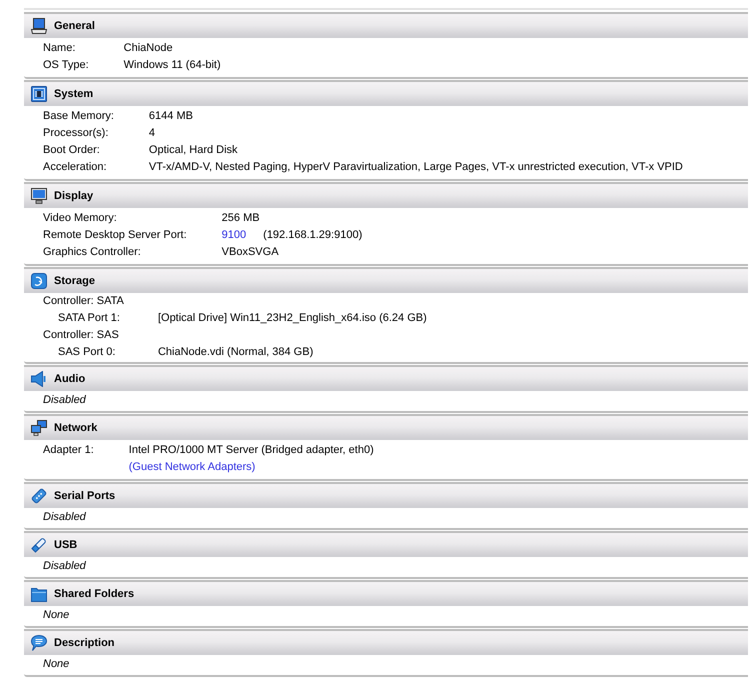  What do you see at coordinates (75, 167) in the screenshot?
I see `field-label: Acceleration:` at bounding box center [75, 167].